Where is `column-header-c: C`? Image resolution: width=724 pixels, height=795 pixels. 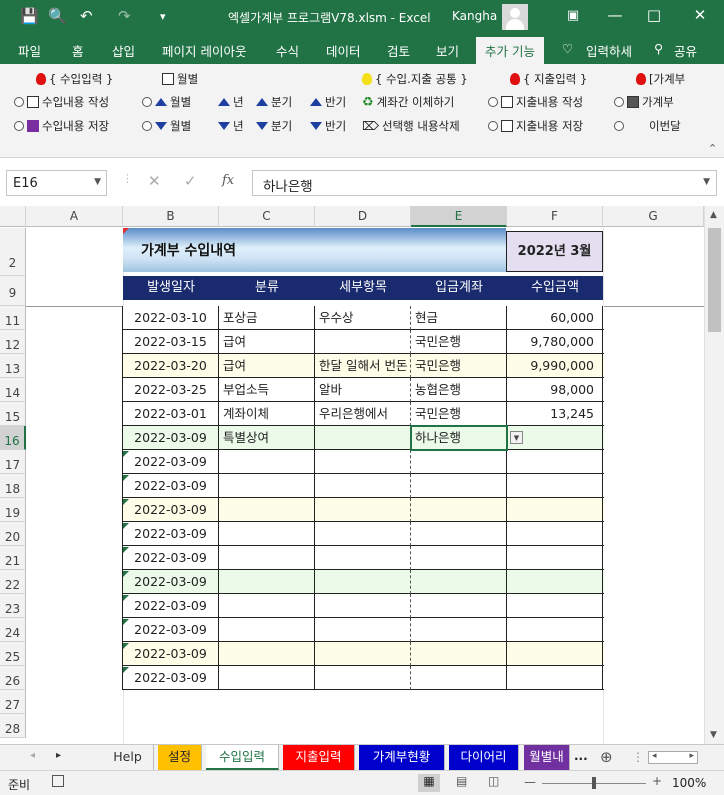 column-header-c: C is located at coordinates (267, 216).